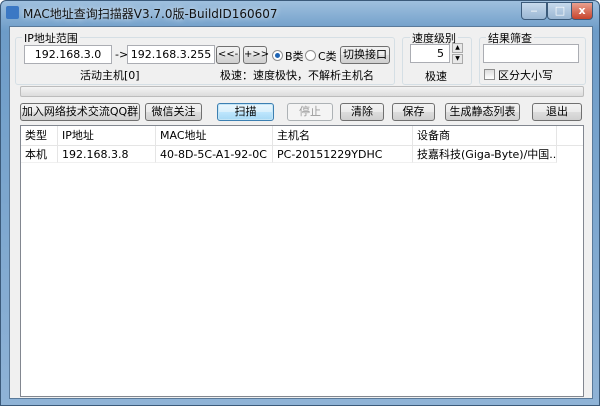 This screenshot has width=600, height=406. What do you see at coordinates (365, 55) in the screenshot?
I see `switch-interface-button: 切换接口` at bounding box center [365, 55].